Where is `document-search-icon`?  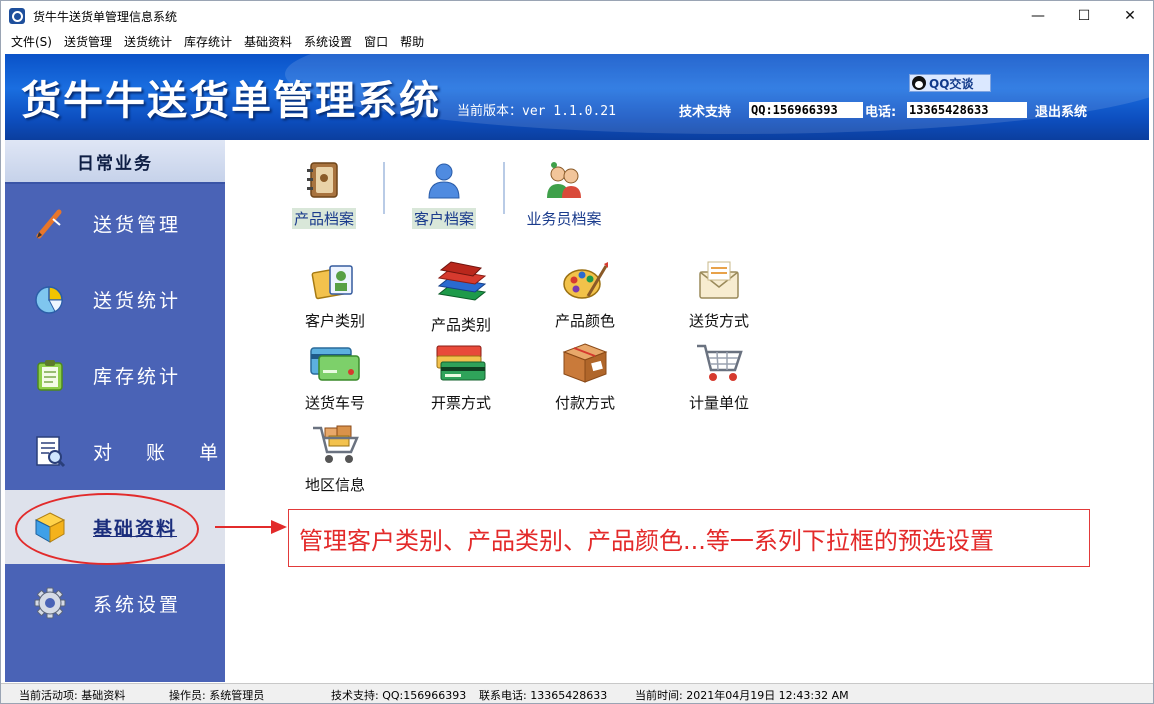
document-search-icon is located at coordinates (50, 451).